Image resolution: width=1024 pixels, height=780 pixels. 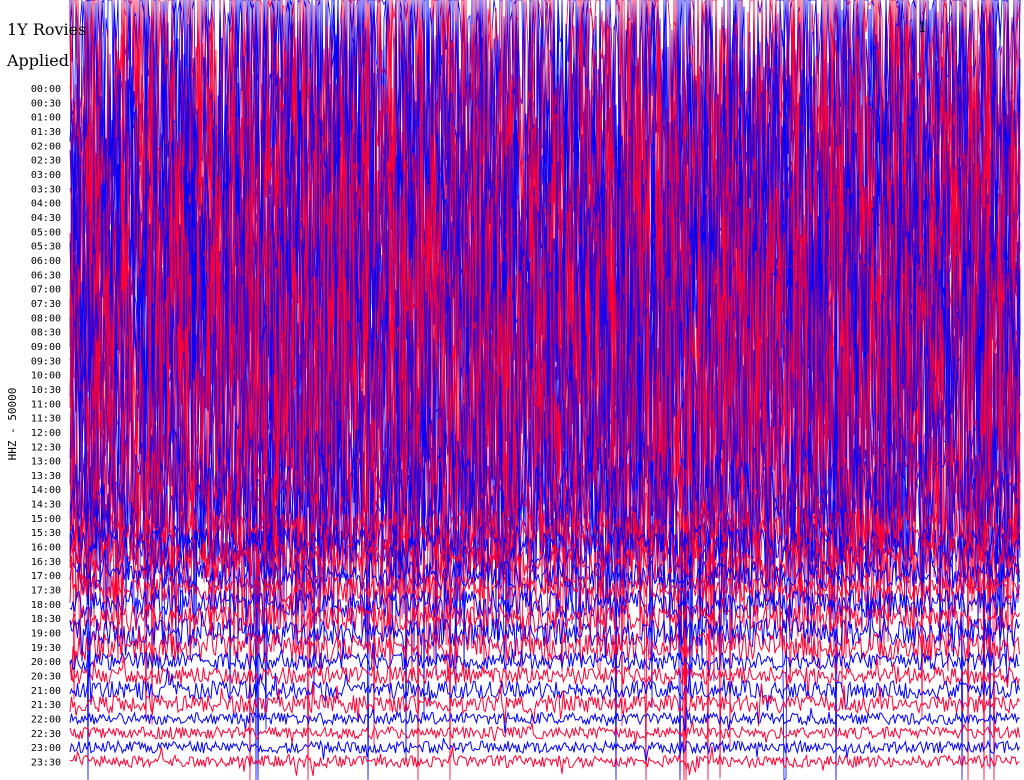 I want to click on row-label: 07:30, so click(x=46, y=304).